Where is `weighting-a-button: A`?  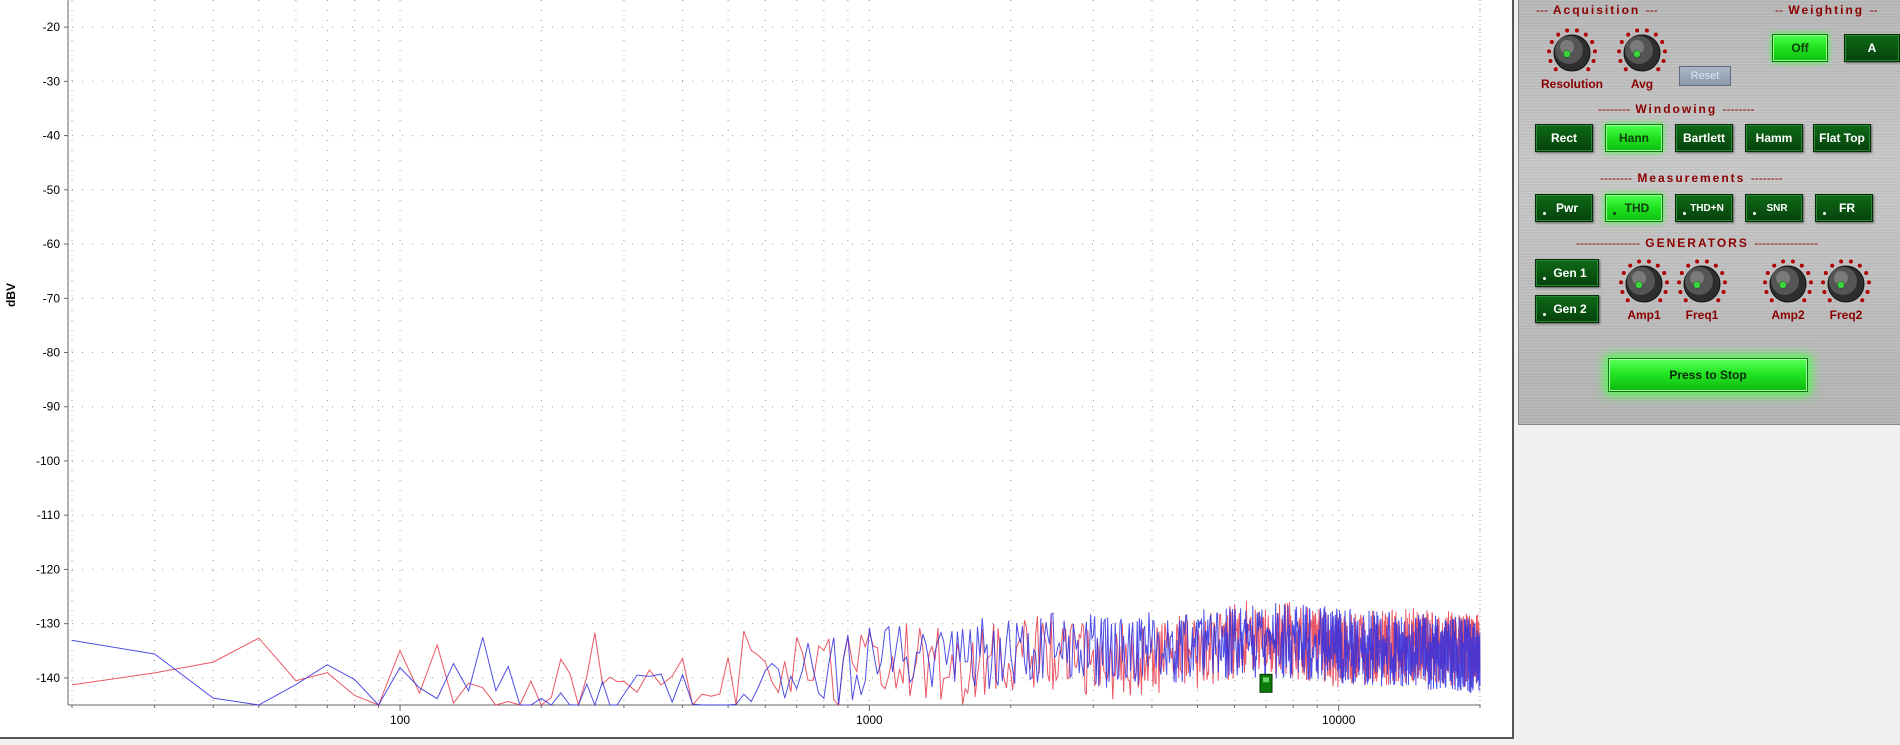 weighting-a-button: A is located at coordinates (1872, 48).